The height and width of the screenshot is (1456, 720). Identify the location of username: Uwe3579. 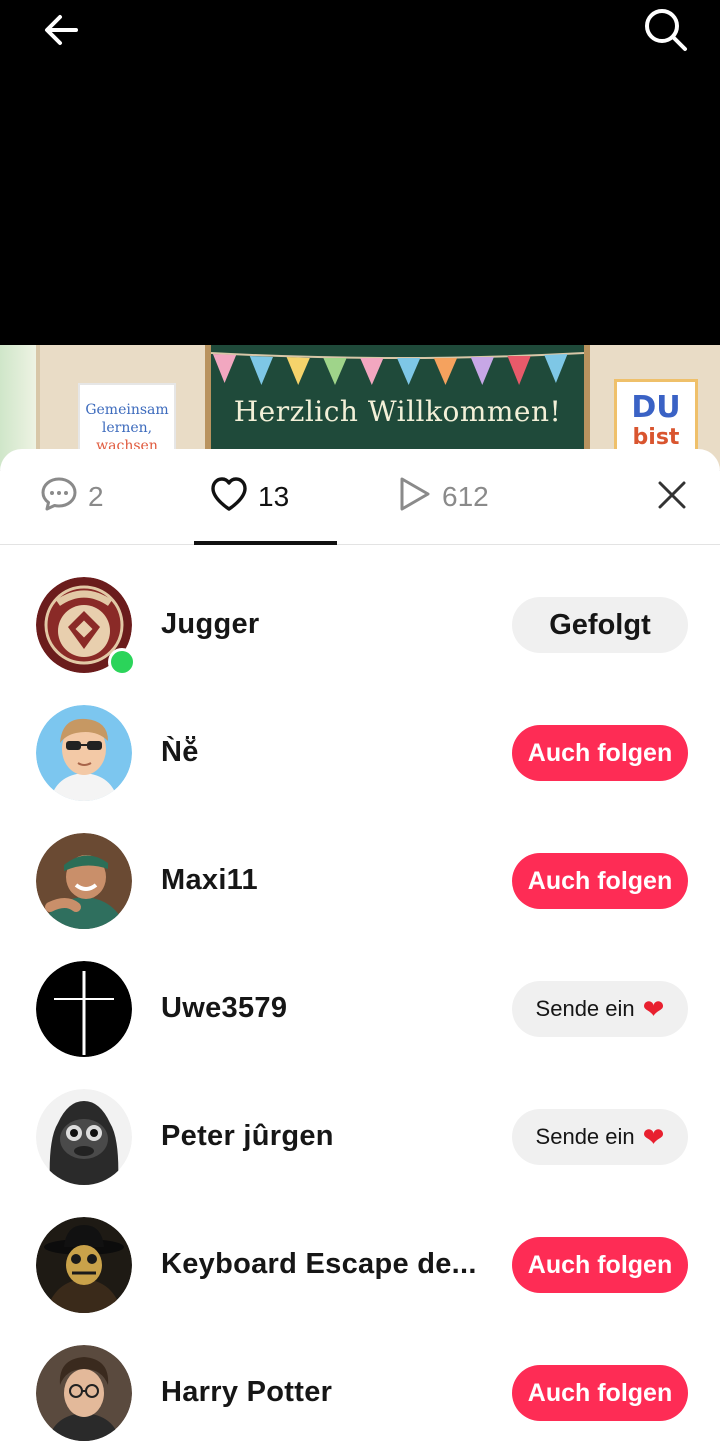
(224, 1008).